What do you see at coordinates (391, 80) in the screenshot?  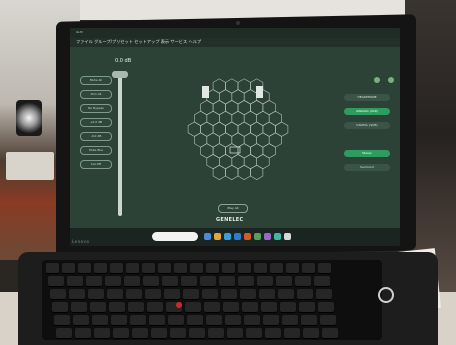 I see `settings-icon` at bounding box center [391, 80].